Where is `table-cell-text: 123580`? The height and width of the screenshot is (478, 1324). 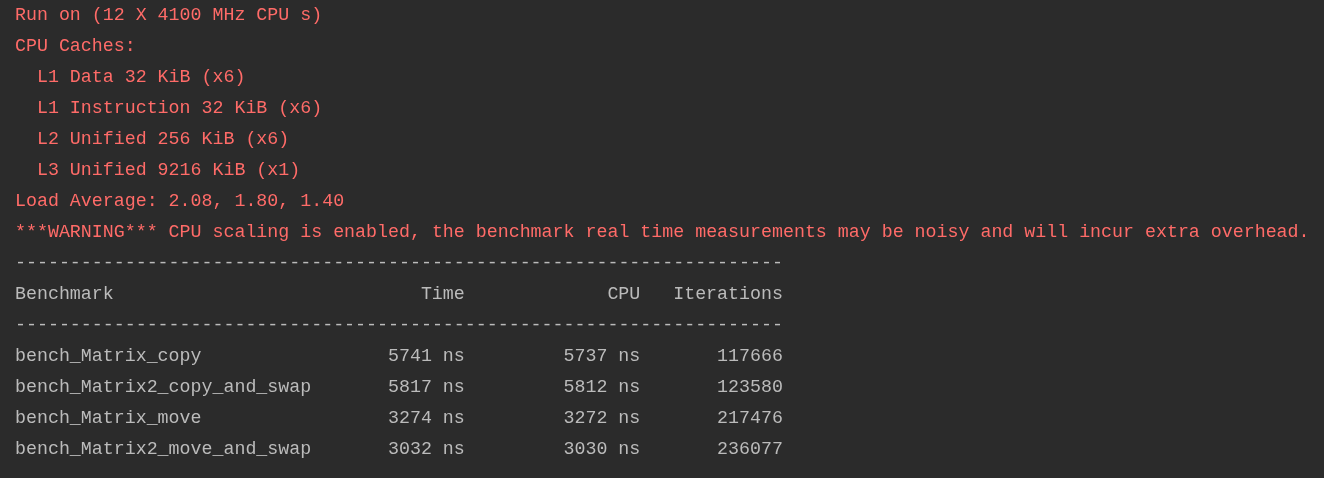 table-cell-text: 123580 is located at coordinates (750, 387).